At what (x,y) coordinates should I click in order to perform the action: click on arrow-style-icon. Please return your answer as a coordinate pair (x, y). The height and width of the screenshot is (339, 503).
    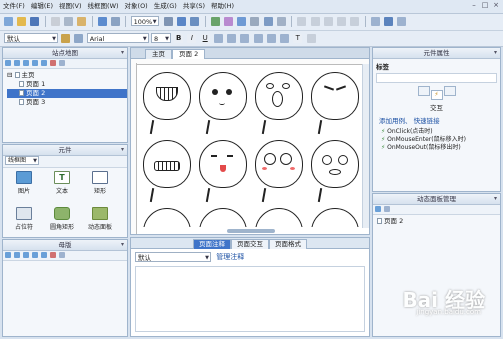
    Looking at the image, I should click on (355, 21).